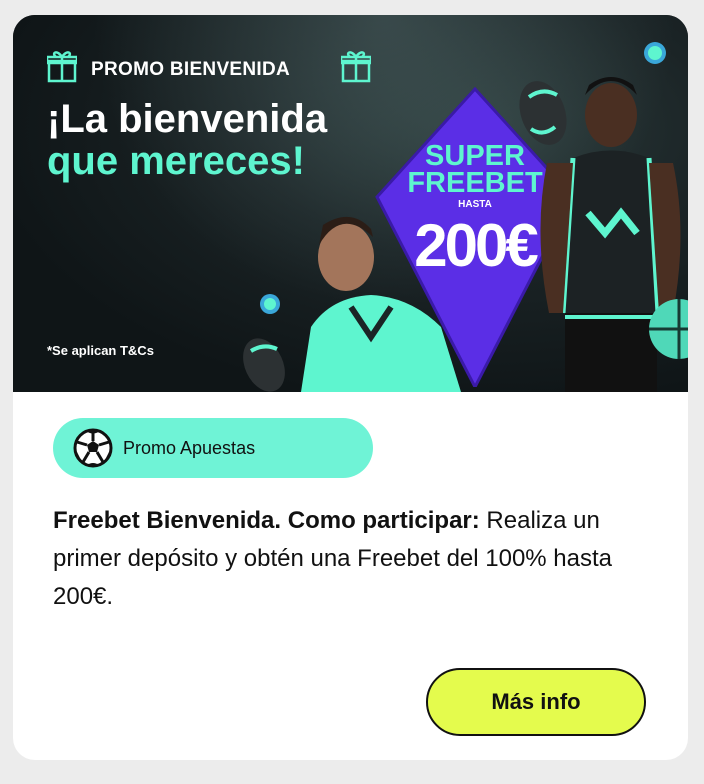 The height and width of the screenshot is (784, 704). What do you see at coordinates (381, 304) in the screenshot?
I see `player-illustration-left` at bounding box center [381, 304].